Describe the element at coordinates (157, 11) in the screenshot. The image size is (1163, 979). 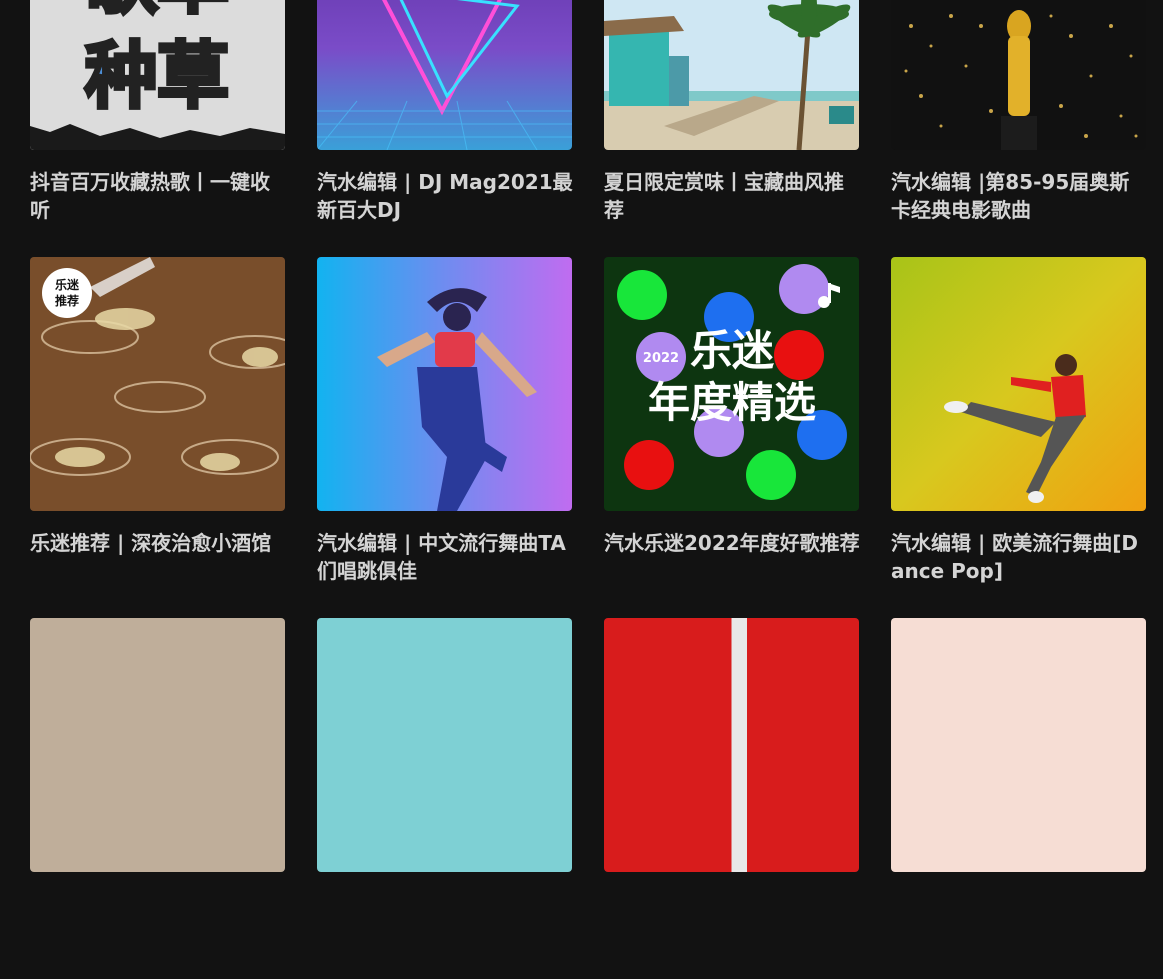
I see `cover-title-line-1: 歌单` at that location.